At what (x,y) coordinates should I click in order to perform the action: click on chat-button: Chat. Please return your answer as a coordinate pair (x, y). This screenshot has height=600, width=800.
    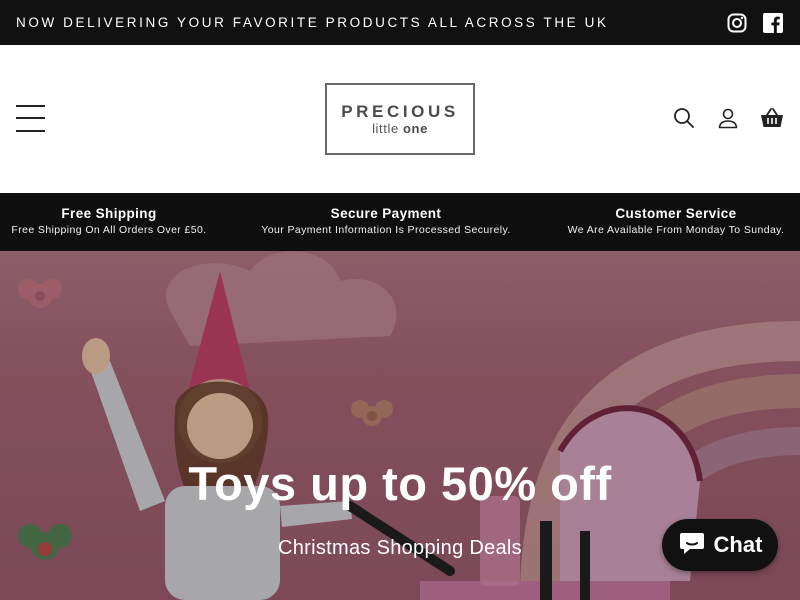
    Looking at the image, I should click on (720, 545).